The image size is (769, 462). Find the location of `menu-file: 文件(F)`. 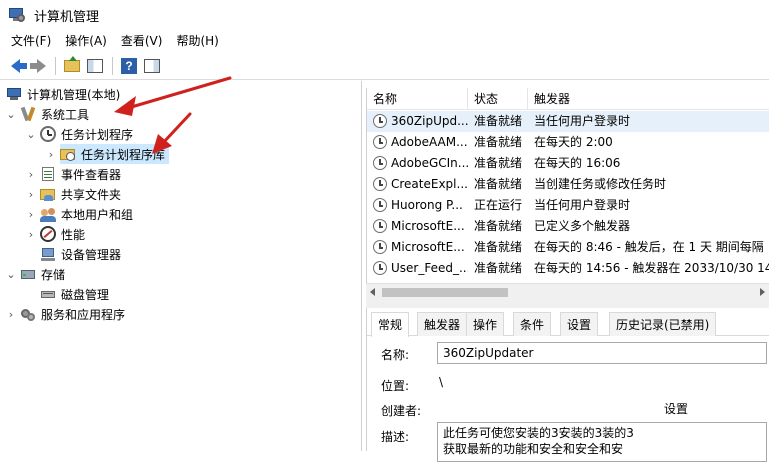

menu-file: 文件(F) is located at coordinates (31, 41).